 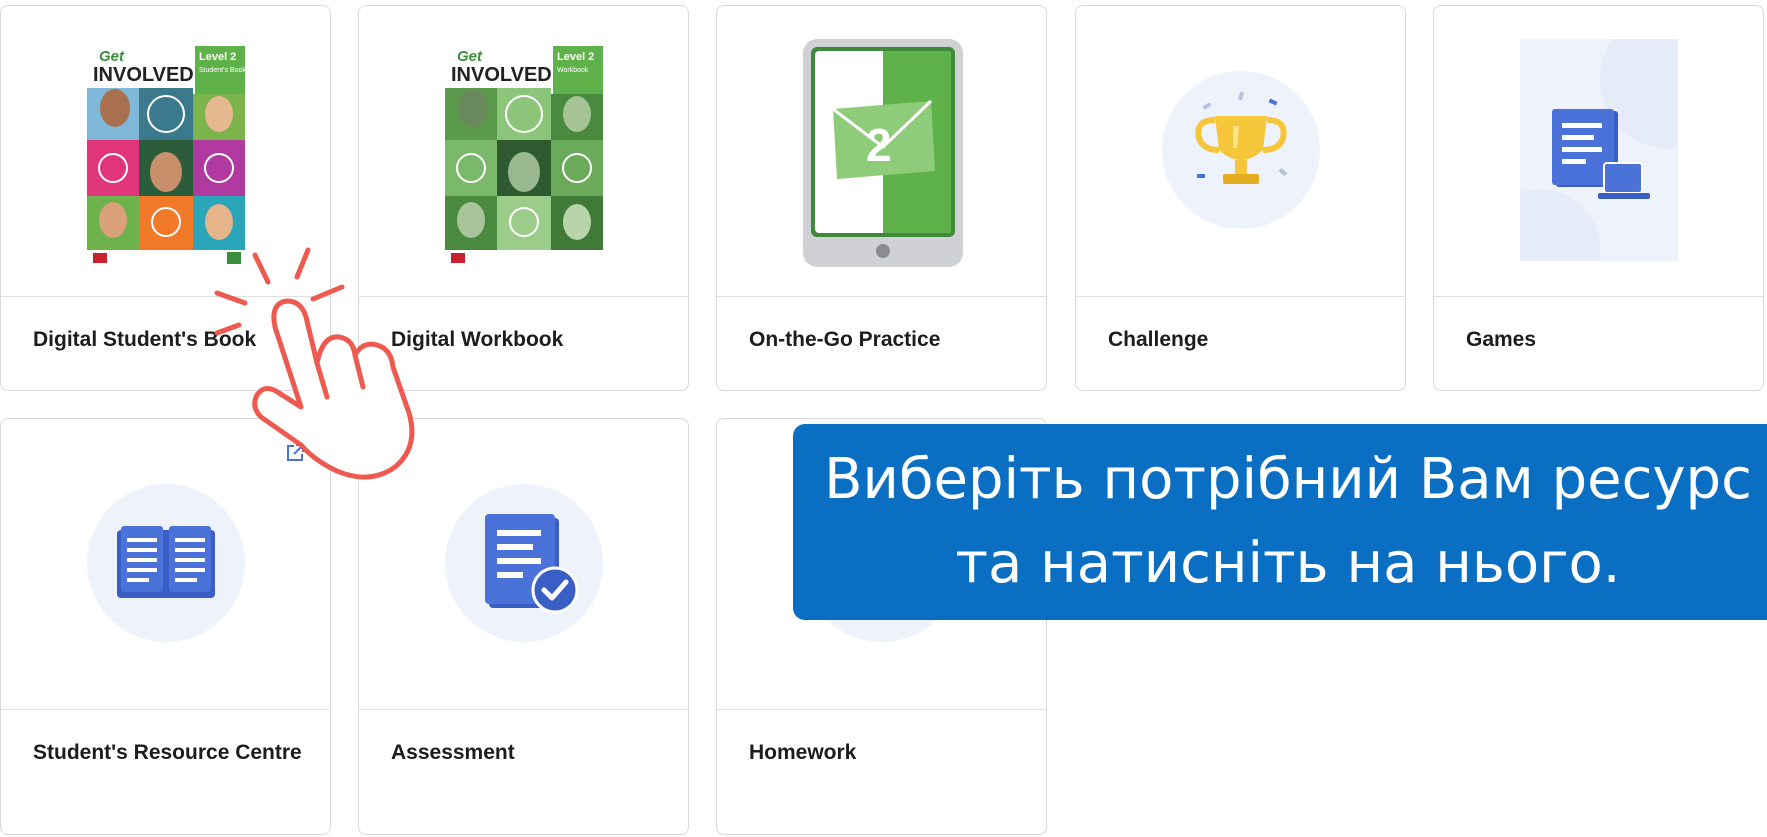 I want to click on card-label: Assessment, so click(x=453, y=752).